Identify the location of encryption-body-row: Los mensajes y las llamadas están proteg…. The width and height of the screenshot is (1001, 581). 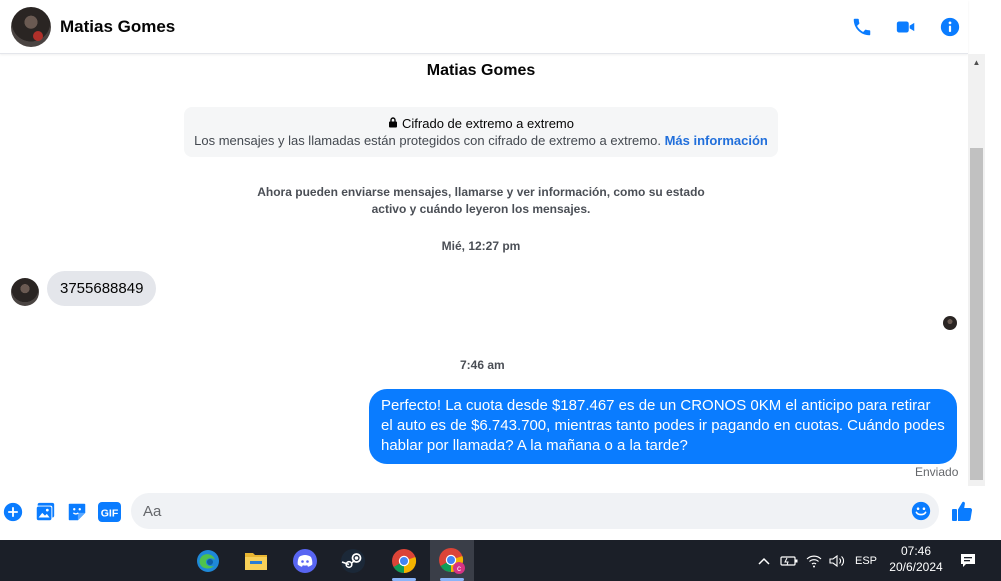
(481, 140).